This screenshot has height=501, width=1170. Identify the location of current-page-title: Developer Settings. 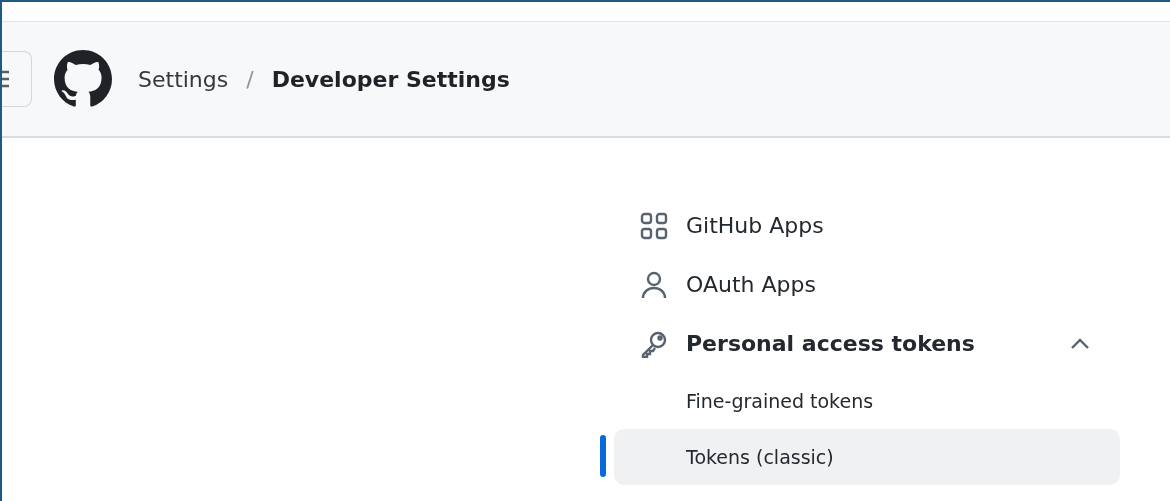
(390, 79).